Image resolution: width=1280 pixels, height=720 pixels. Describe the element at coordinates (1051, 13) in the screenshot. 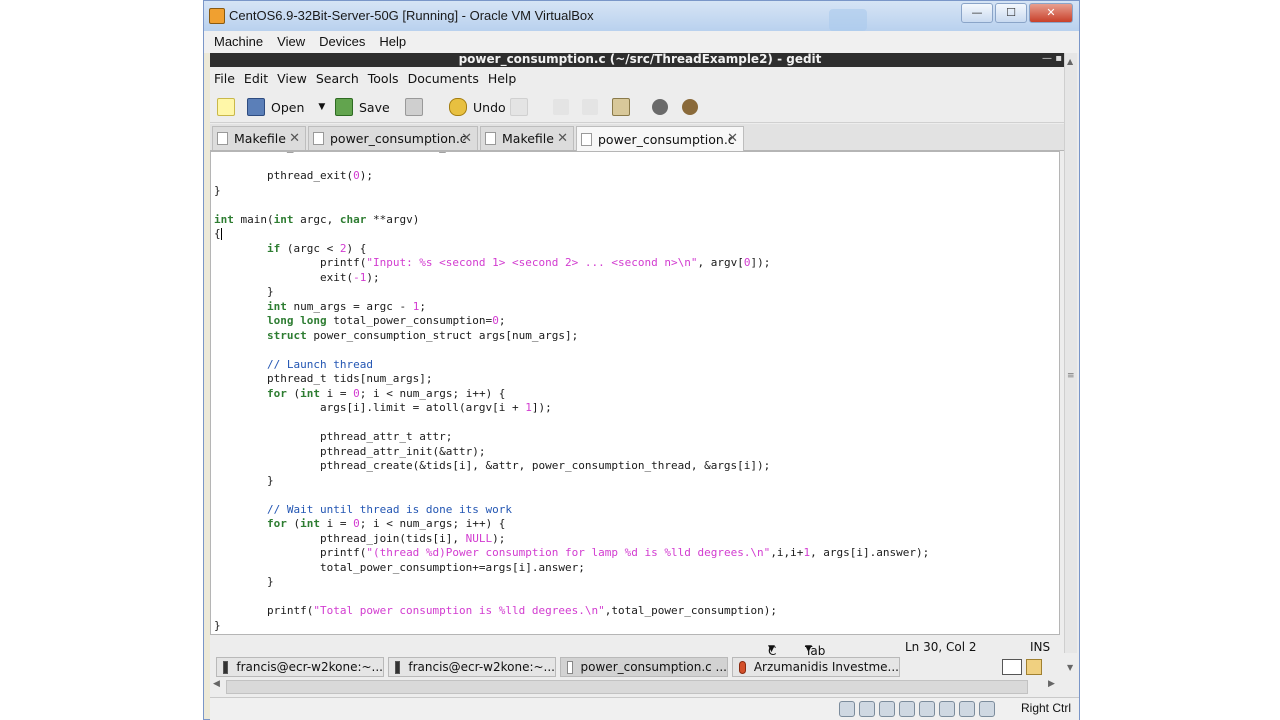

I see `close-button: ✕` at that location.